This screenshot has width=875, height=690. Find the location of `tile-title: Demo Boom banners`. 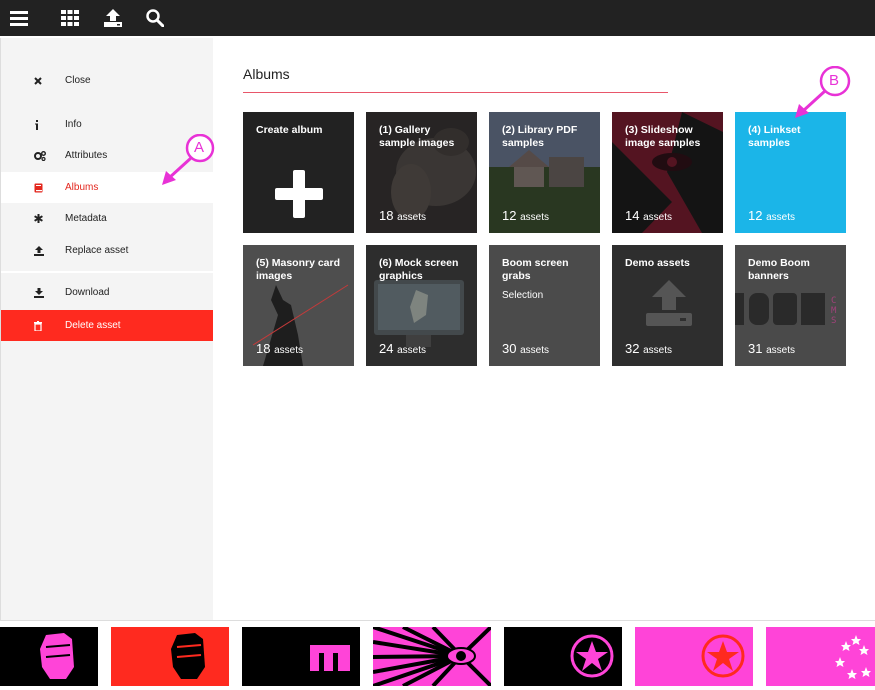

tile-title: Demo Boom banners is located at coordinates (779, 269).